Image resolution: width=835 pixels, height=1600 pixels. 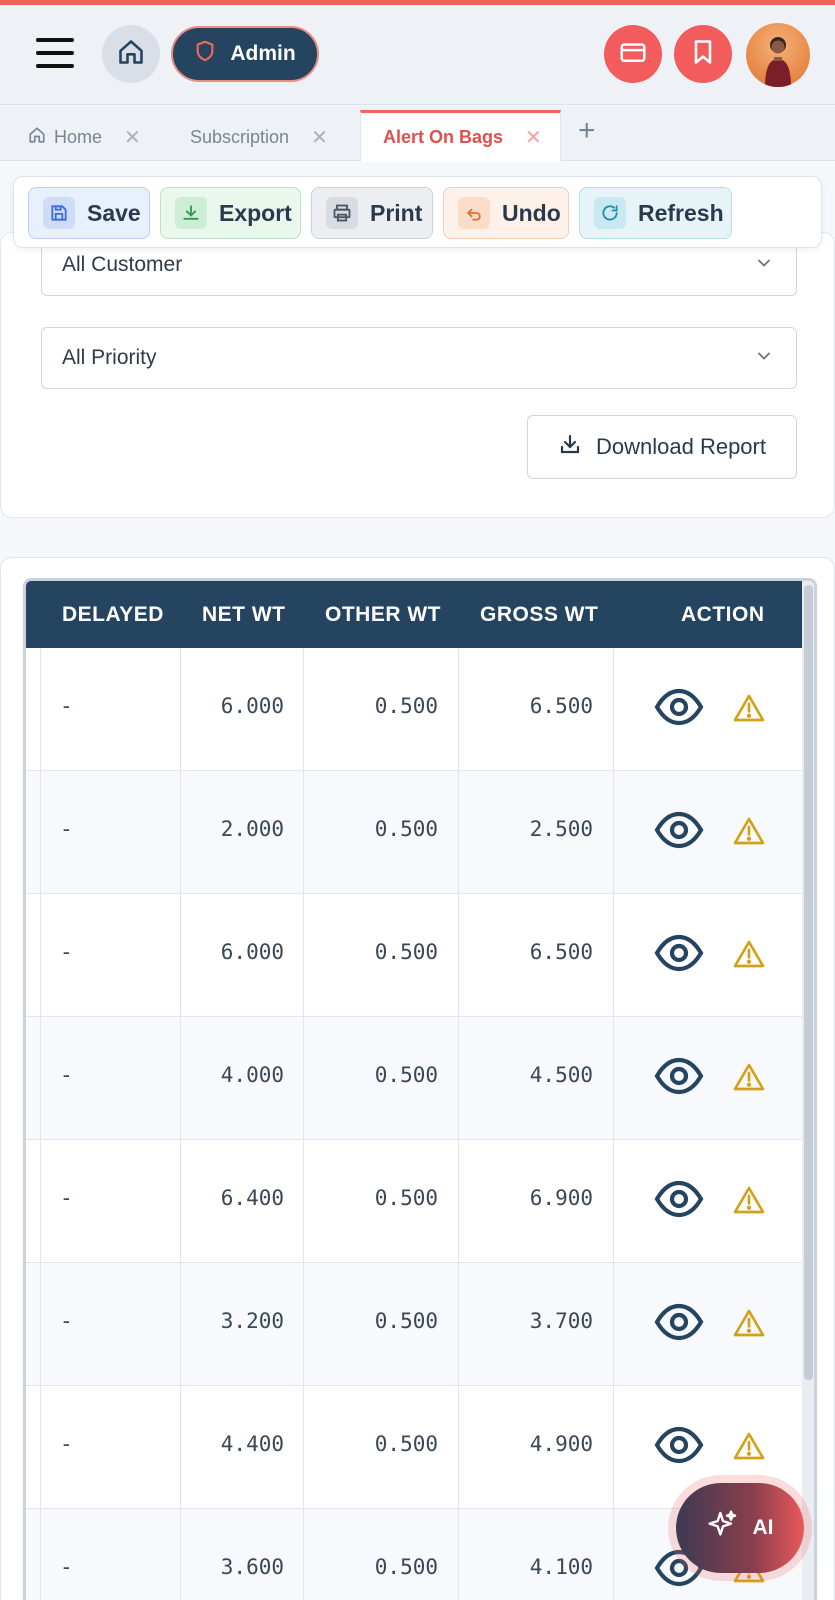 What do you see at coordinates (89, 213) in the screenshot?
I see `save-button: Save` at bounding box center [89, 213].